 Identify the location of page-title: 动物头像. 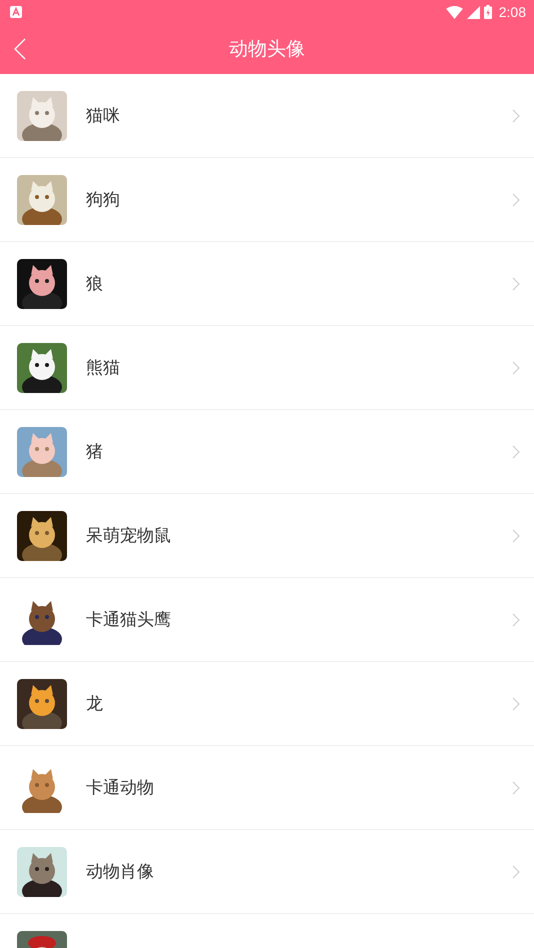
(267, 49).